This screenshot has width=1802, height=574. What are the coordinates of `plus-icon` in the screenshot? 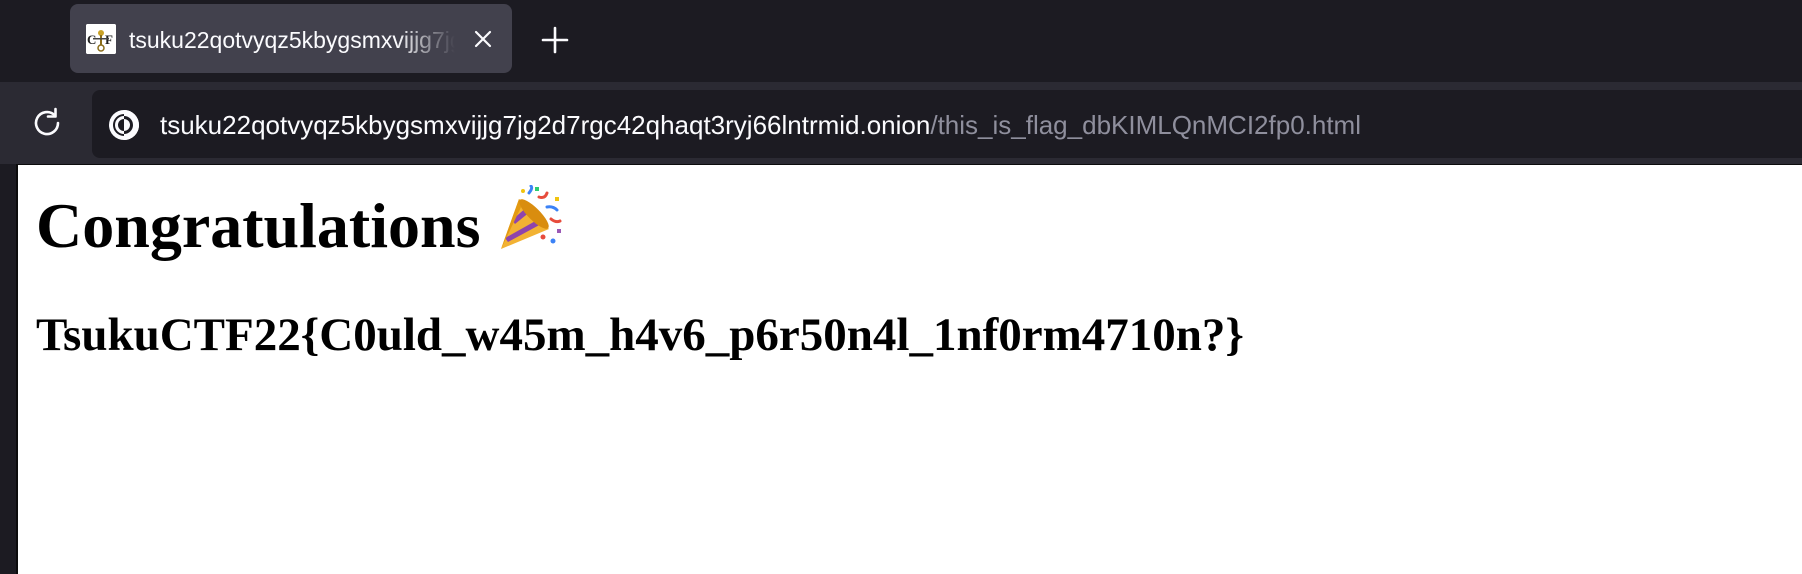 It's located at (555, 40).